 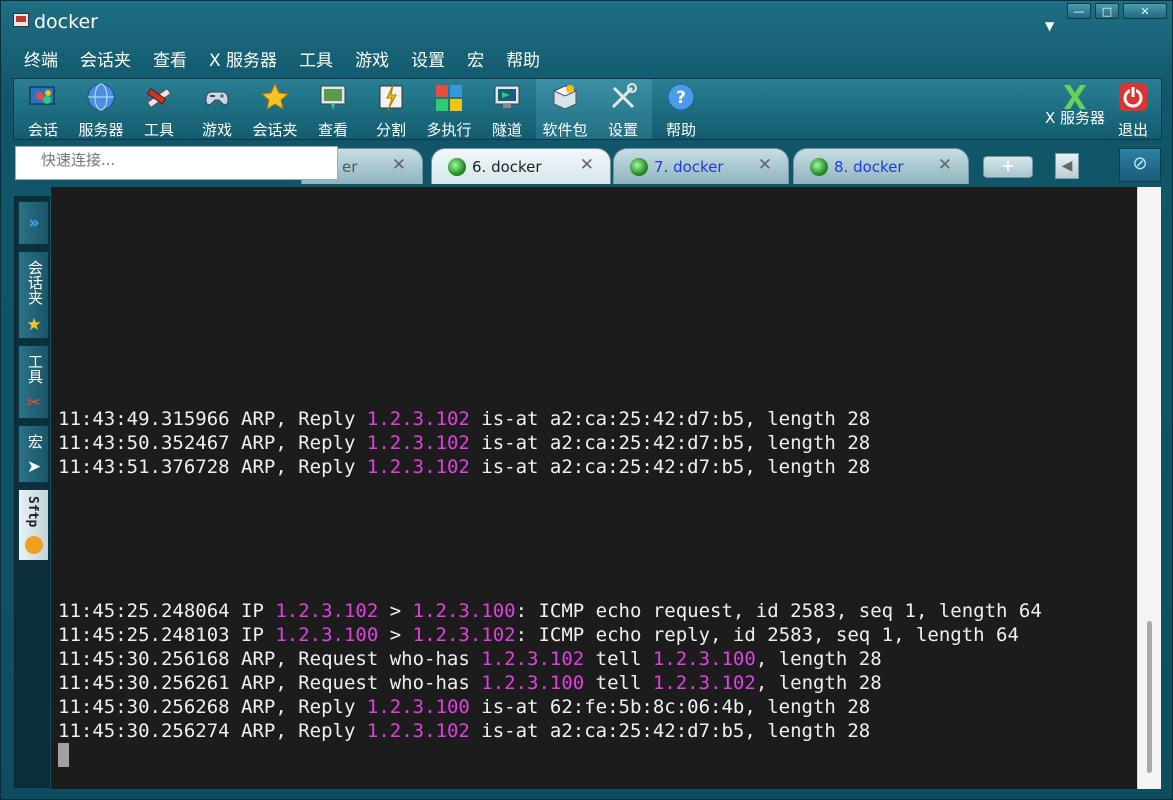 I want to click on menu-view: 查看, so click(x=170, y=61).